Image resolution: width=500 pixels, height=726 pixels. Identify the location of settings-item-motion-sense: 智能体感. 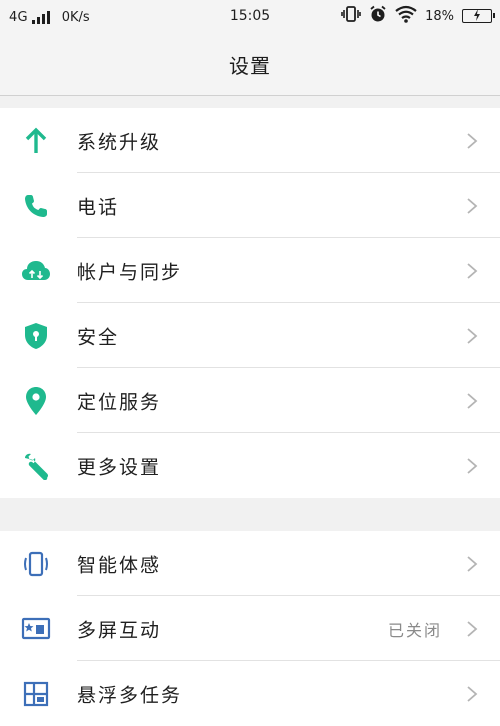
(250, 563).